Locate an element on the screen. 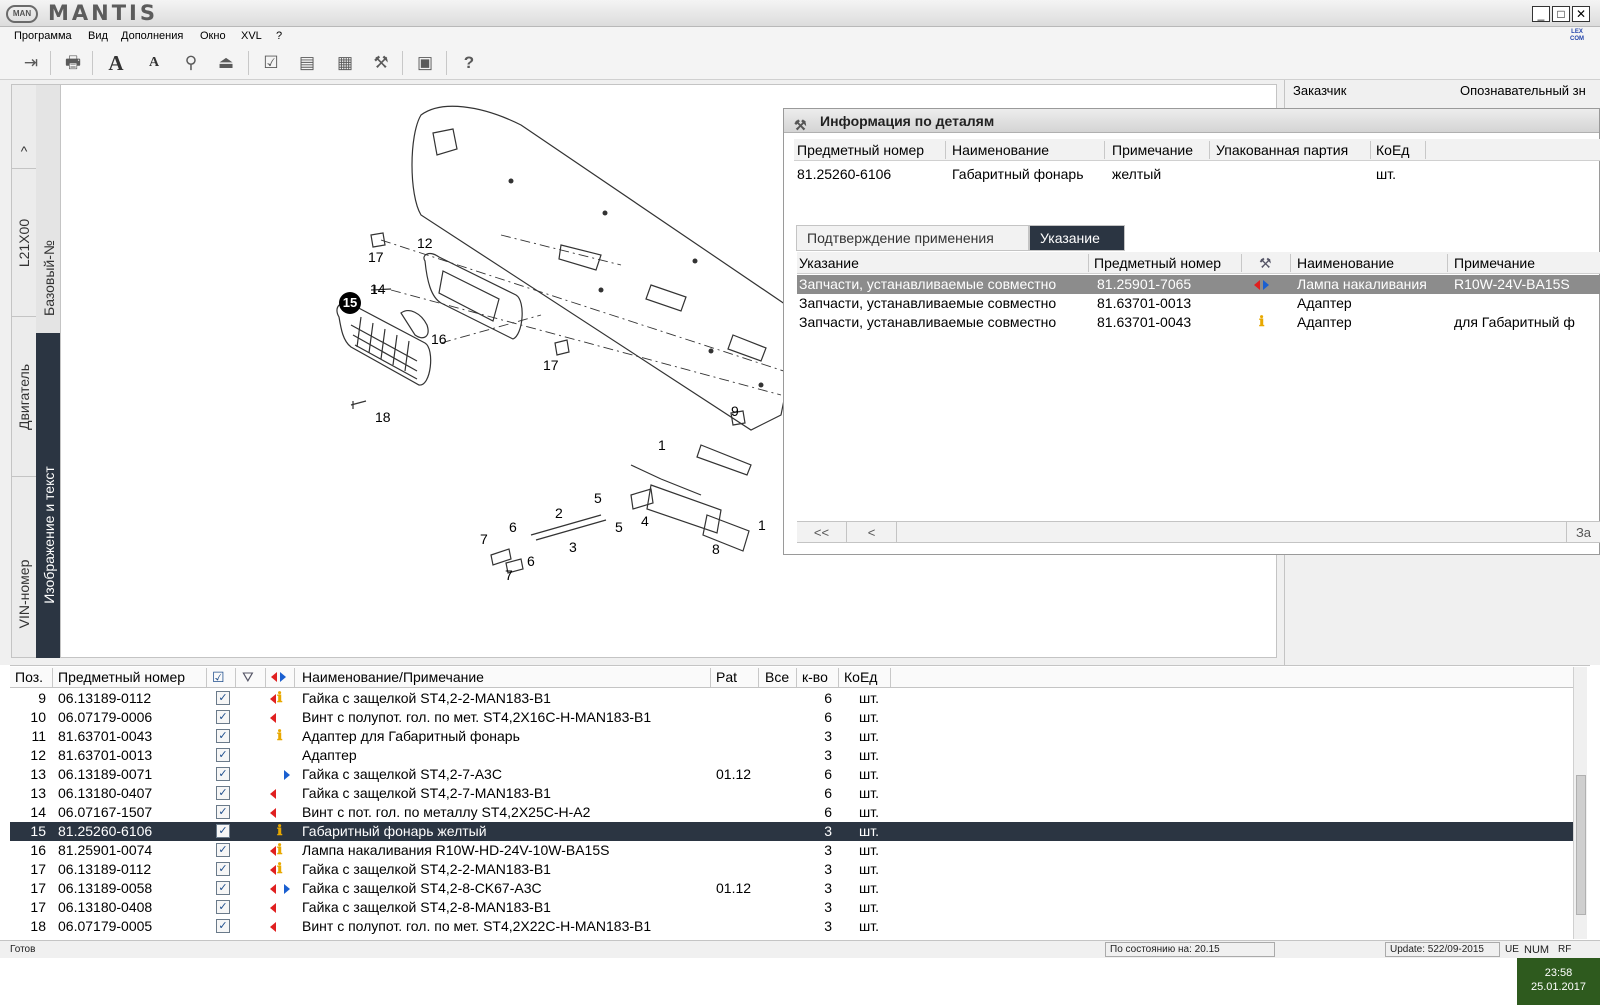 The width and height of the screenshot is (1600, 1005). document-icon: ▤ is located at coordinates (307, 63).